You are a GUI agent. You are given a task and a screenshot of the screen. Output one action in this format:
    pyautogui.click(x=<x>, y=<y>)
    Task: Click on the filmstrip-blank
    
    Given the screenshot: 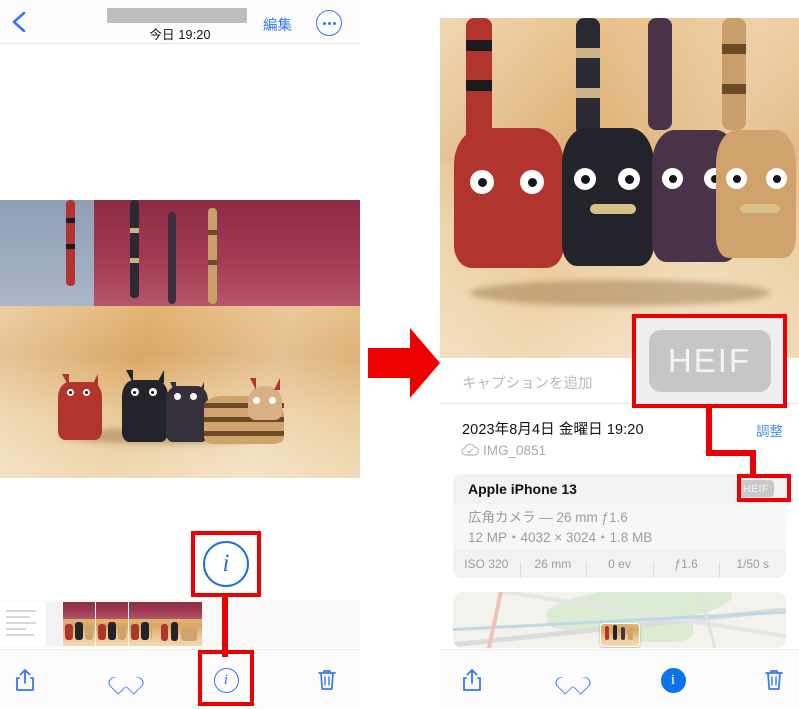 What is the action you would take?
    pyautogui.click(x=54, y=624)
    